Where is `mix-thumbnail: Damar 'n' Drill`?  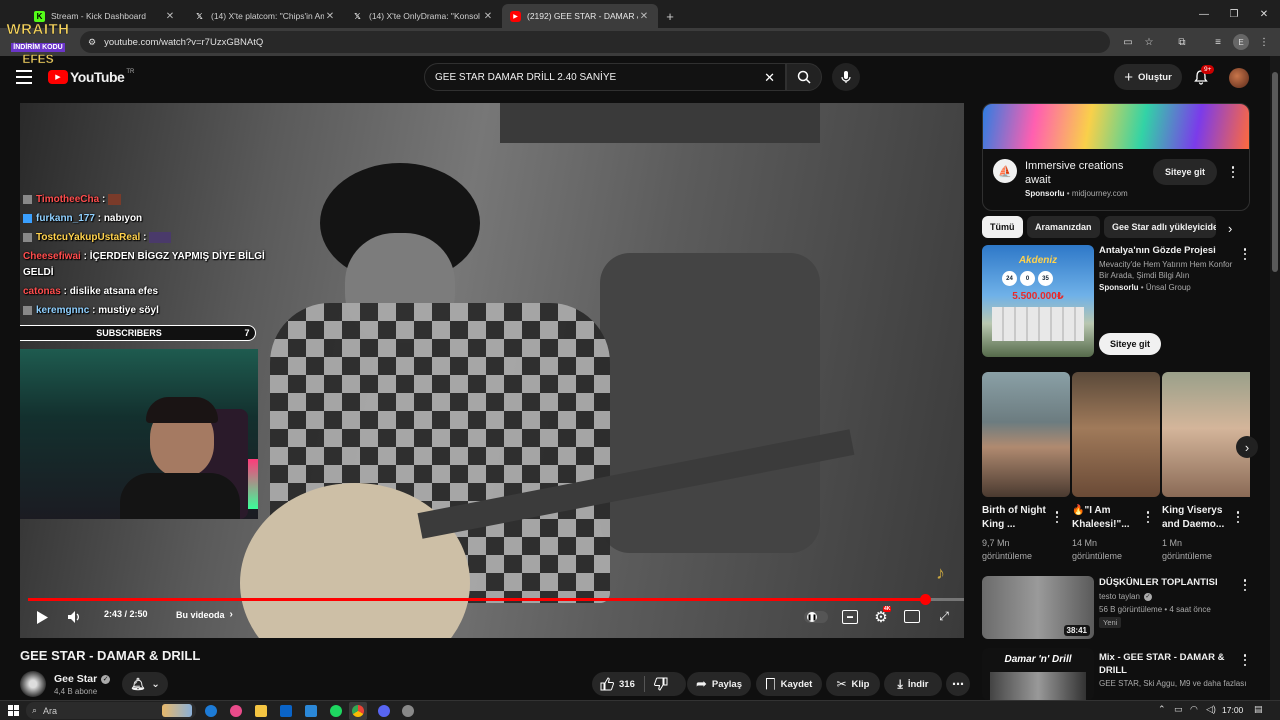 mix-thumbnail: Damar 'n' Drill is located at coordinates (1038, 674).